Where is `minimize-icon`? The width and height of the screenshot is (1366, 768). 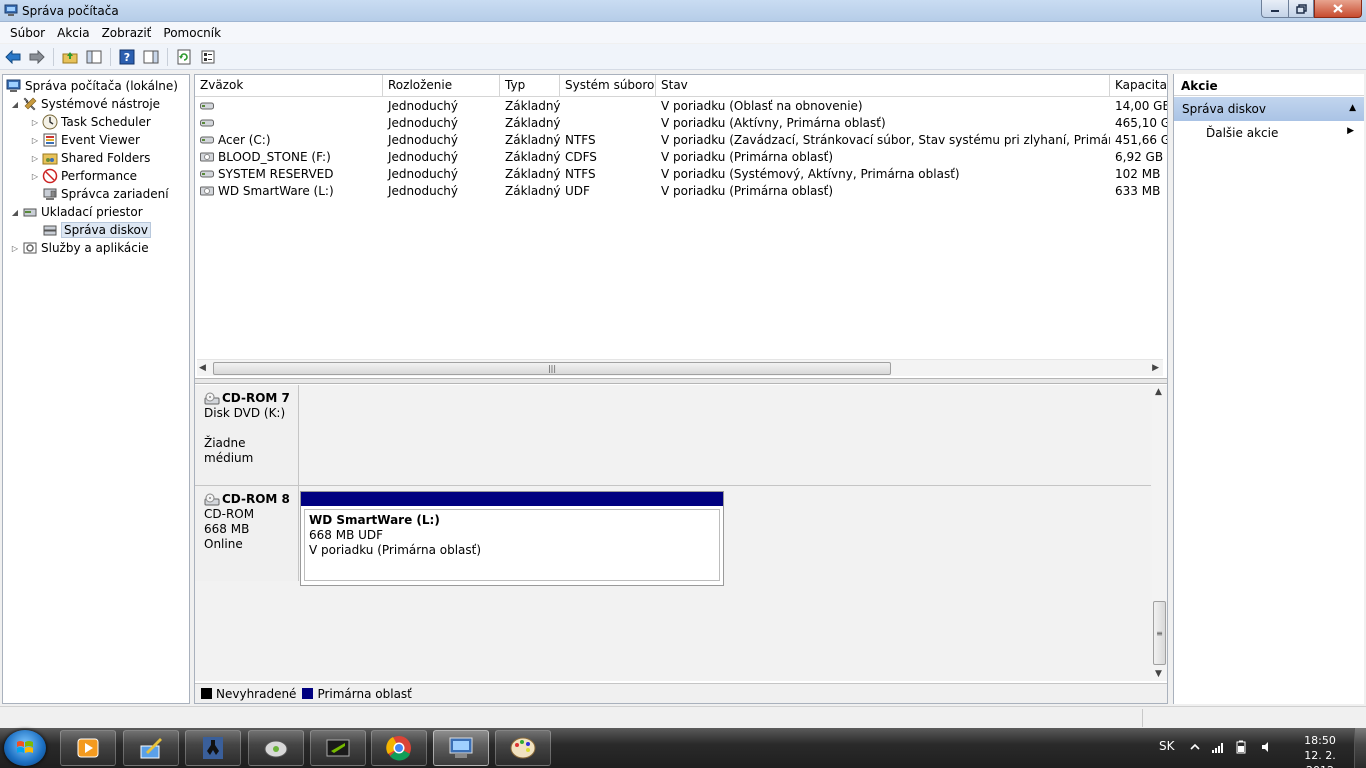
minimize-icon is located at coordinates (1275, 10).